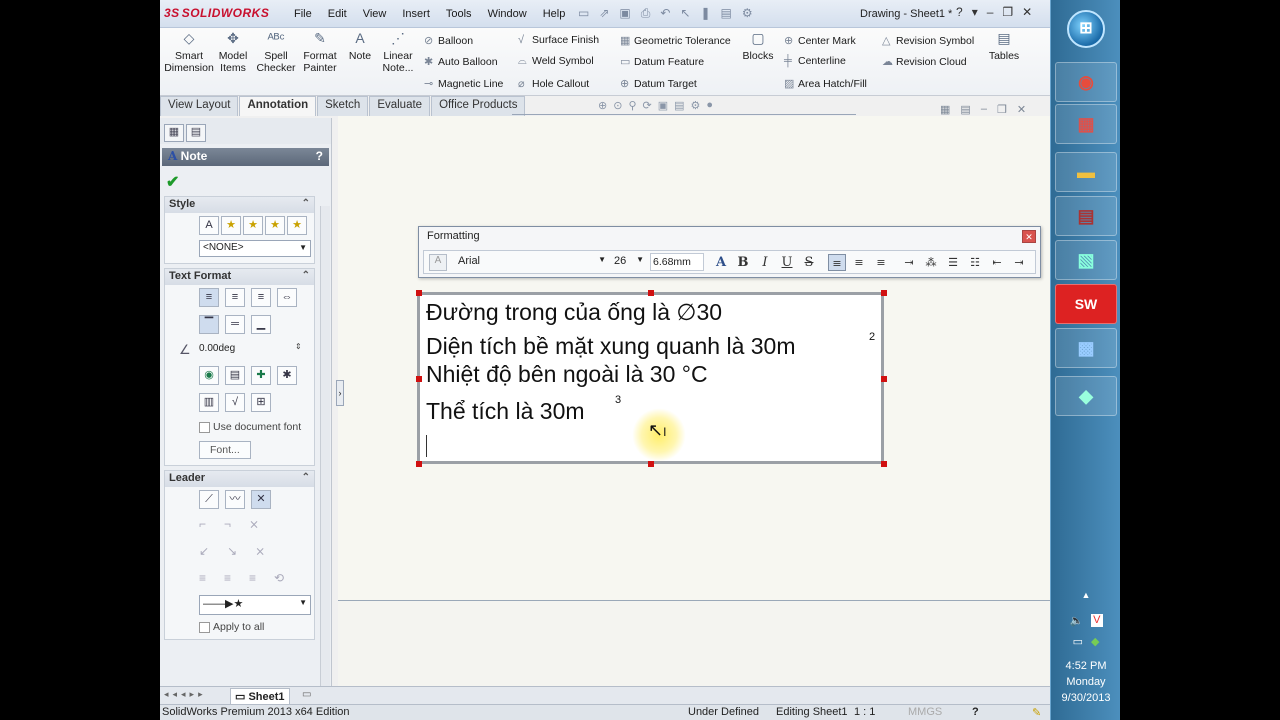 This screenshot has width=1280, height=720. What do you see at coordinates (255, 248) in the screenshot?
I see `style-dropdown: <NONE> ▼` at bounding box center [255, 248].